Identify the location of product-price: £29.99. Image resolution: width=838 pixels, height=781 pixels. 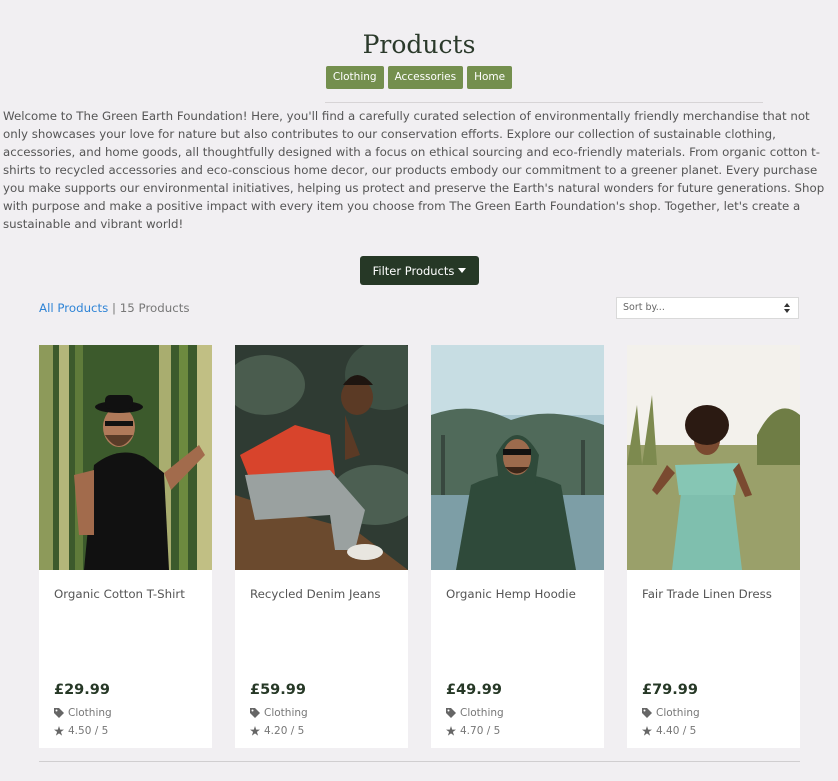
(82, 690).